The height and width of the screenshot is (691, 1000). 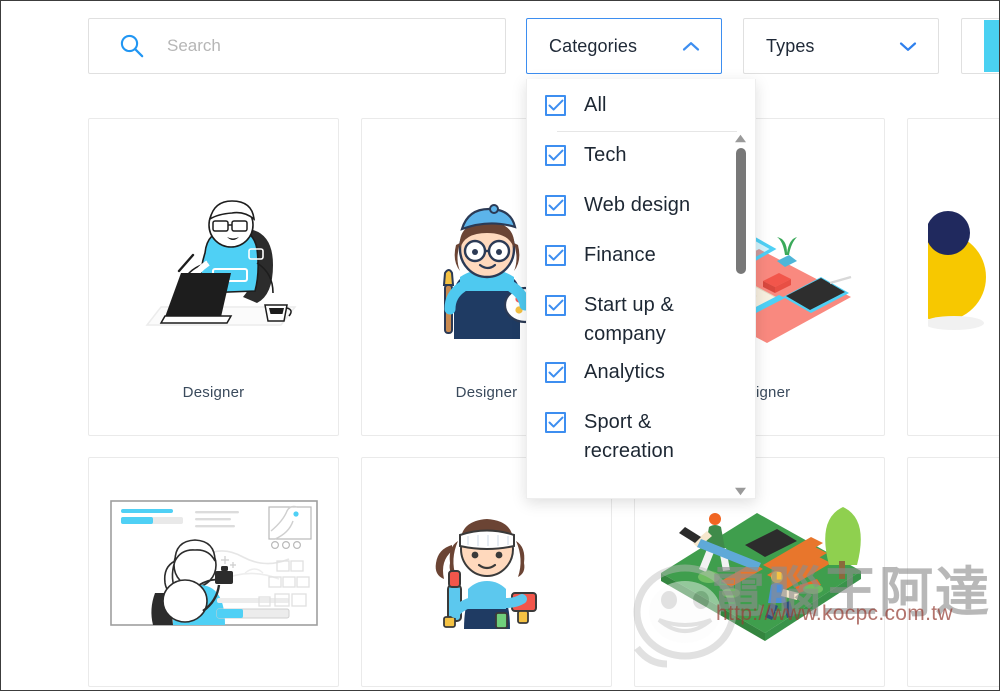 I want to click on scroll-up-arrow-icon, so click(x=740, y=138).